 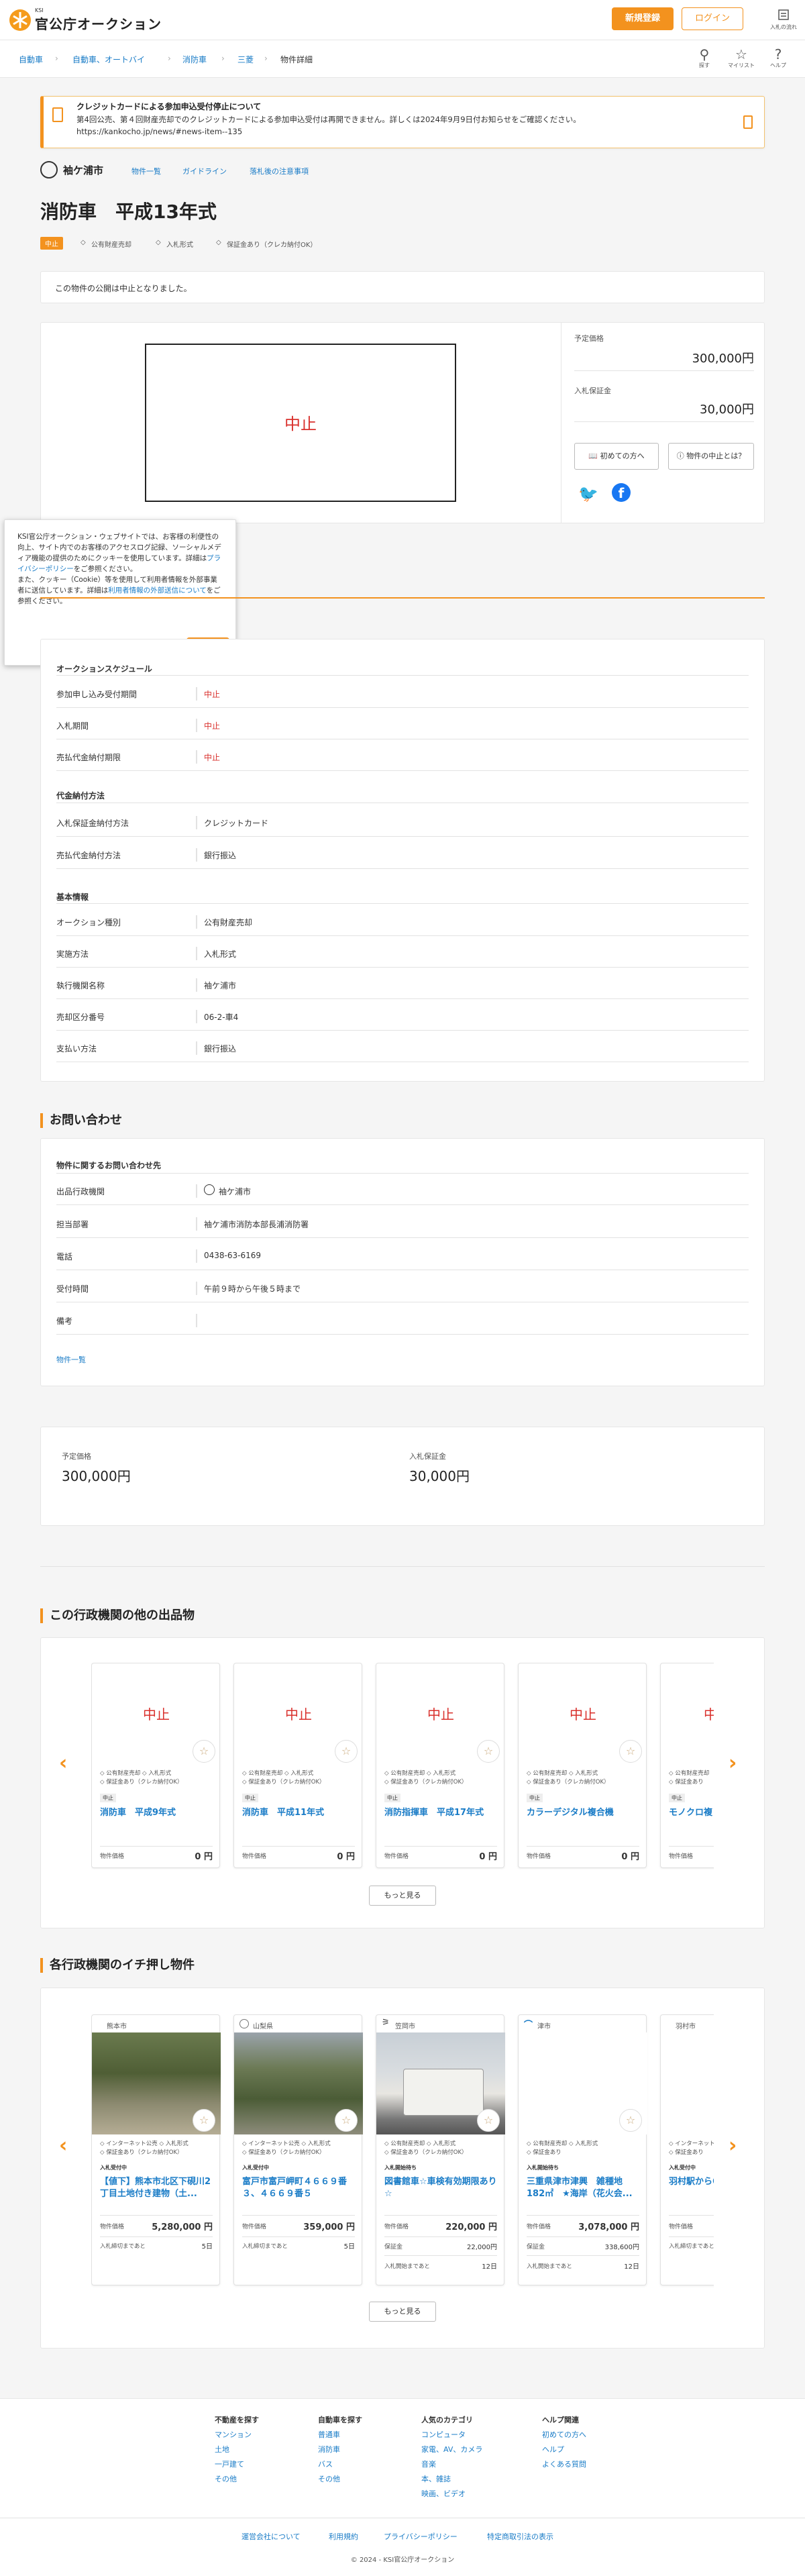 What do you see at coordinates (71, 1359) in the screenshot?
I see `item-list-link: 物件一覧` at bounding box center [71, 1359].